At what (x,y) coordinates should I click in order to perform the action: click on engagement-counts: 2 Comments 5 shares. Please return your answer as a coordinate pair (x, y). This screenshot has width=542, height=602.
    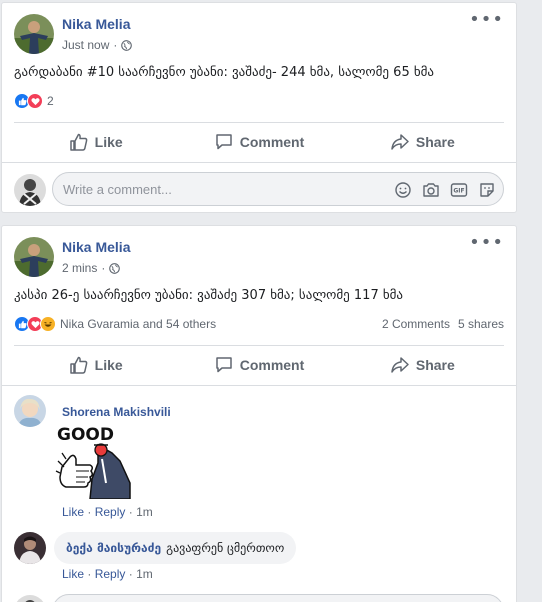
    Looking at the image, I should click on (443, 324).